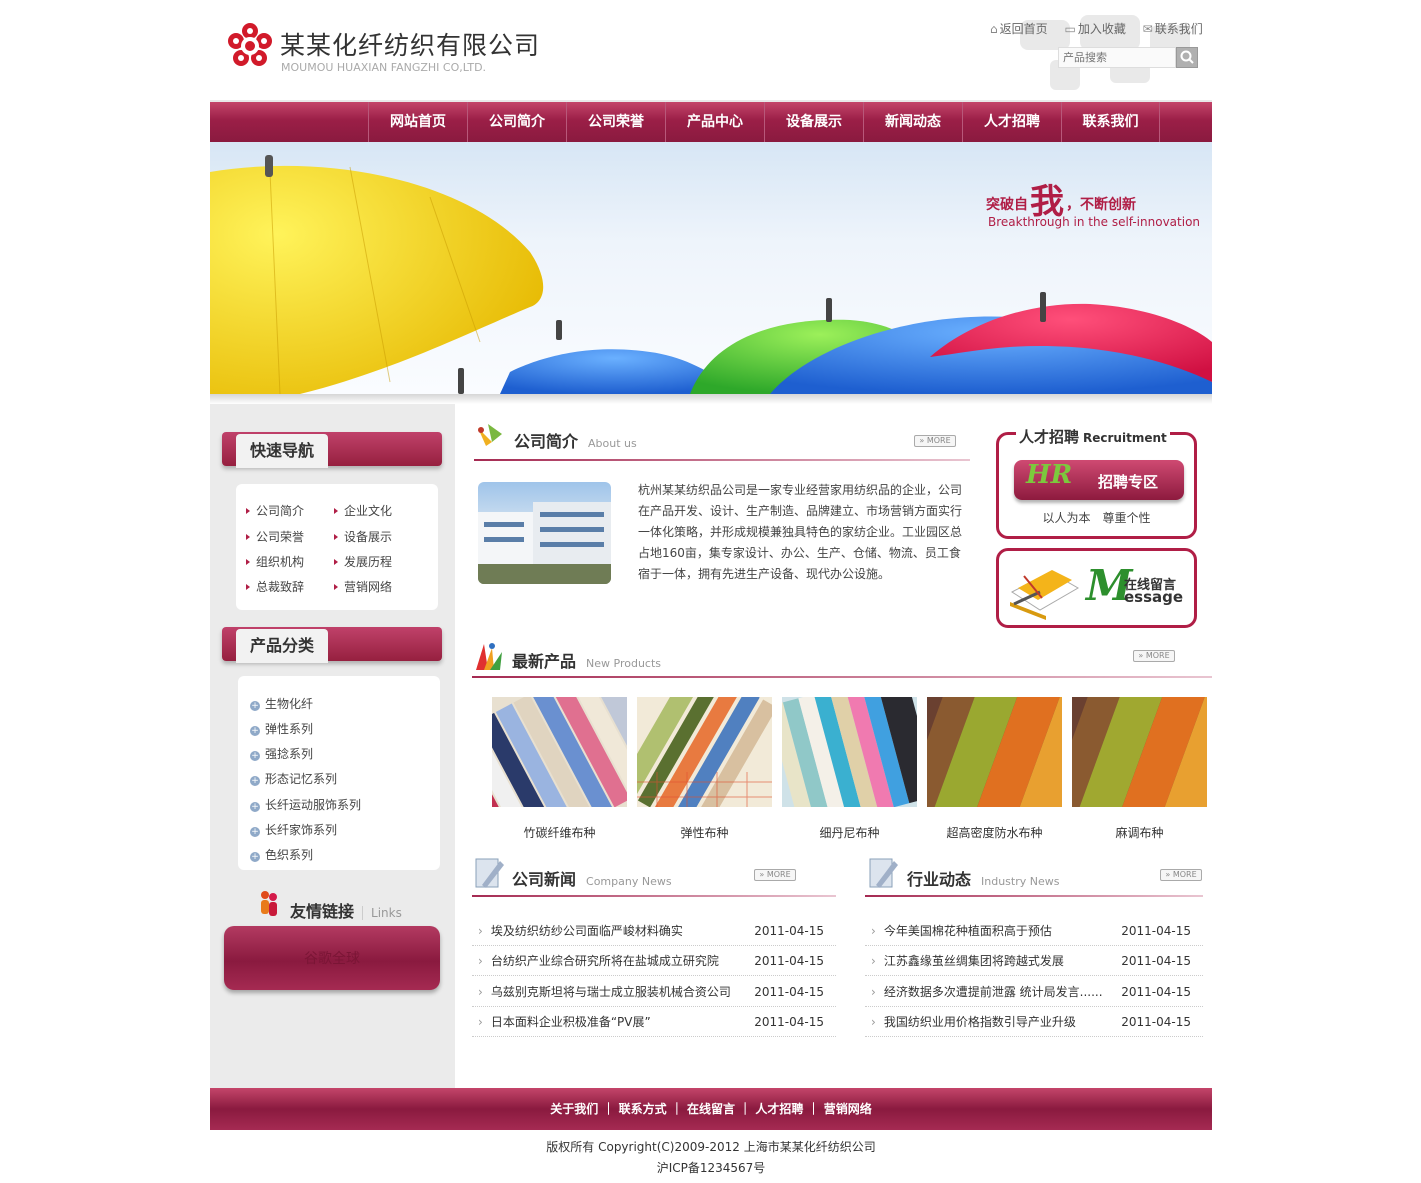 The image size is (1421, 1183). What do you see at coordinates (711, 1147) in the screenshot?
I see `copyright-text: 版权所有 Copyright(C)2009-2012 上海市某某化纤纺织公司` at bounding box center [711, 1147].